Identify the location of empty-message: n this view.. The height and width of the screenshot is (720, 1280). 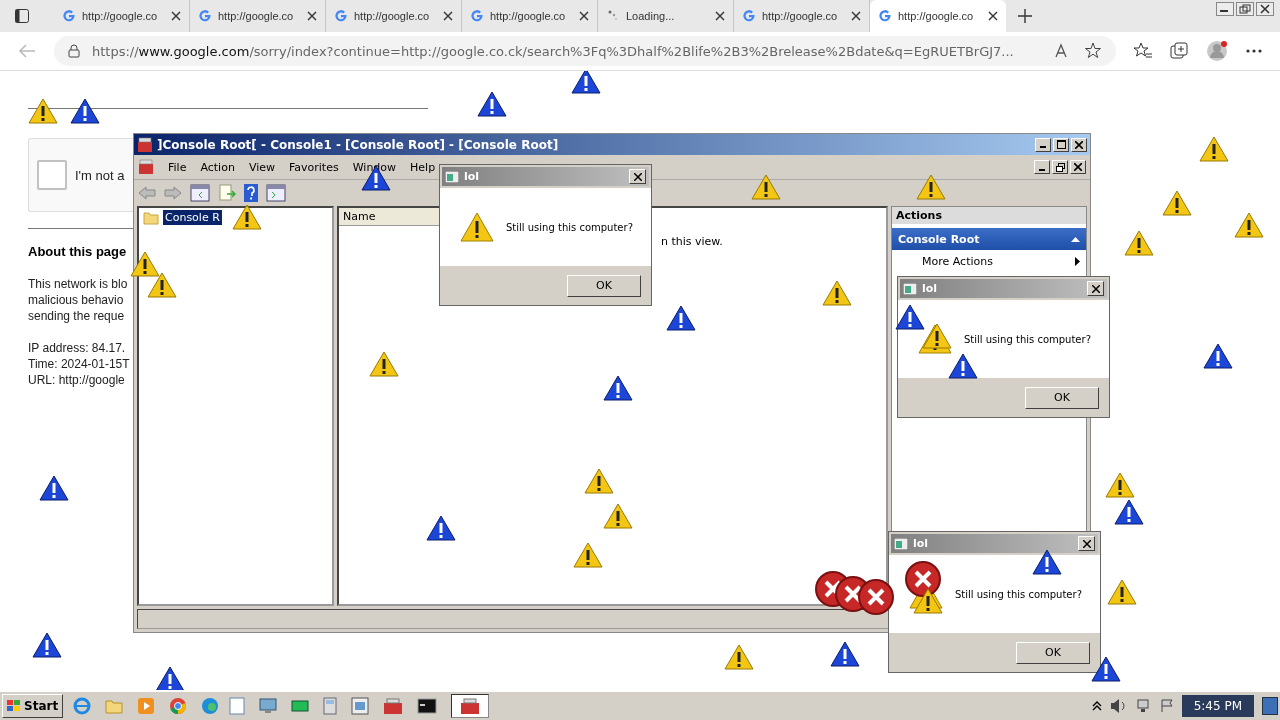
(692, 241).